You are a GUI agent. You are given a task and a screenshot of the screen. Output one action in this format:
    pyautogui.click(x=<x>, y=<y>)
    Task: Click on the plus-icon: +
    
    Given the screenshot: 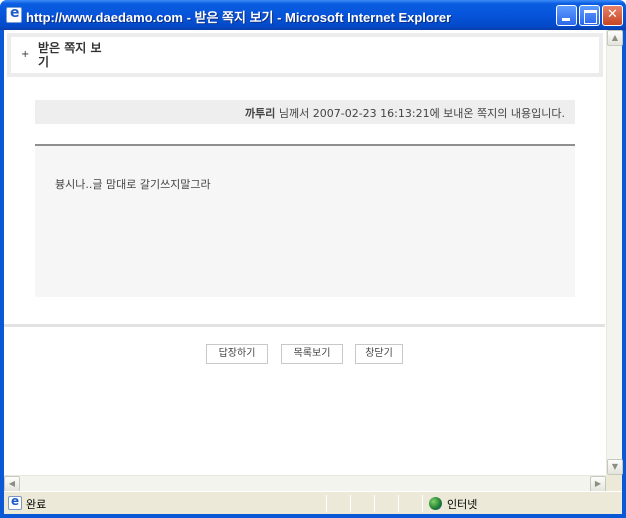 What is the action you would take?
    pyautogui.click(x=25, y=54)
    